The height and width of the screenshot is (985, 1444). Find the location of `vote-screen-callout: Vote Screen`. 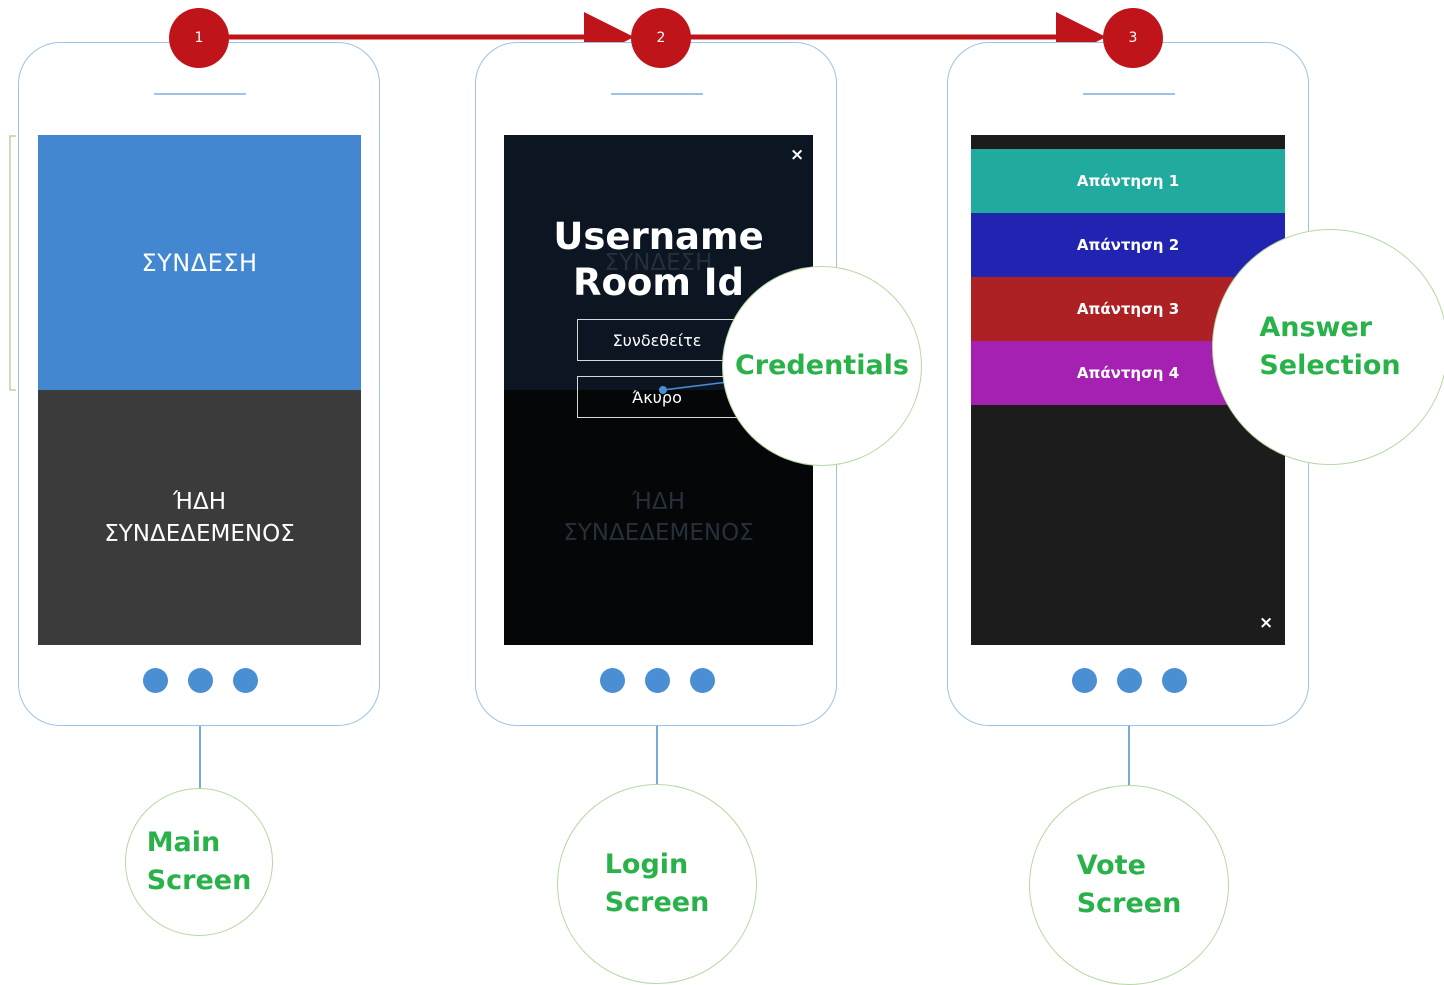

vote-screen-callout: Vote Screen is located at coordinates (1129, 885).